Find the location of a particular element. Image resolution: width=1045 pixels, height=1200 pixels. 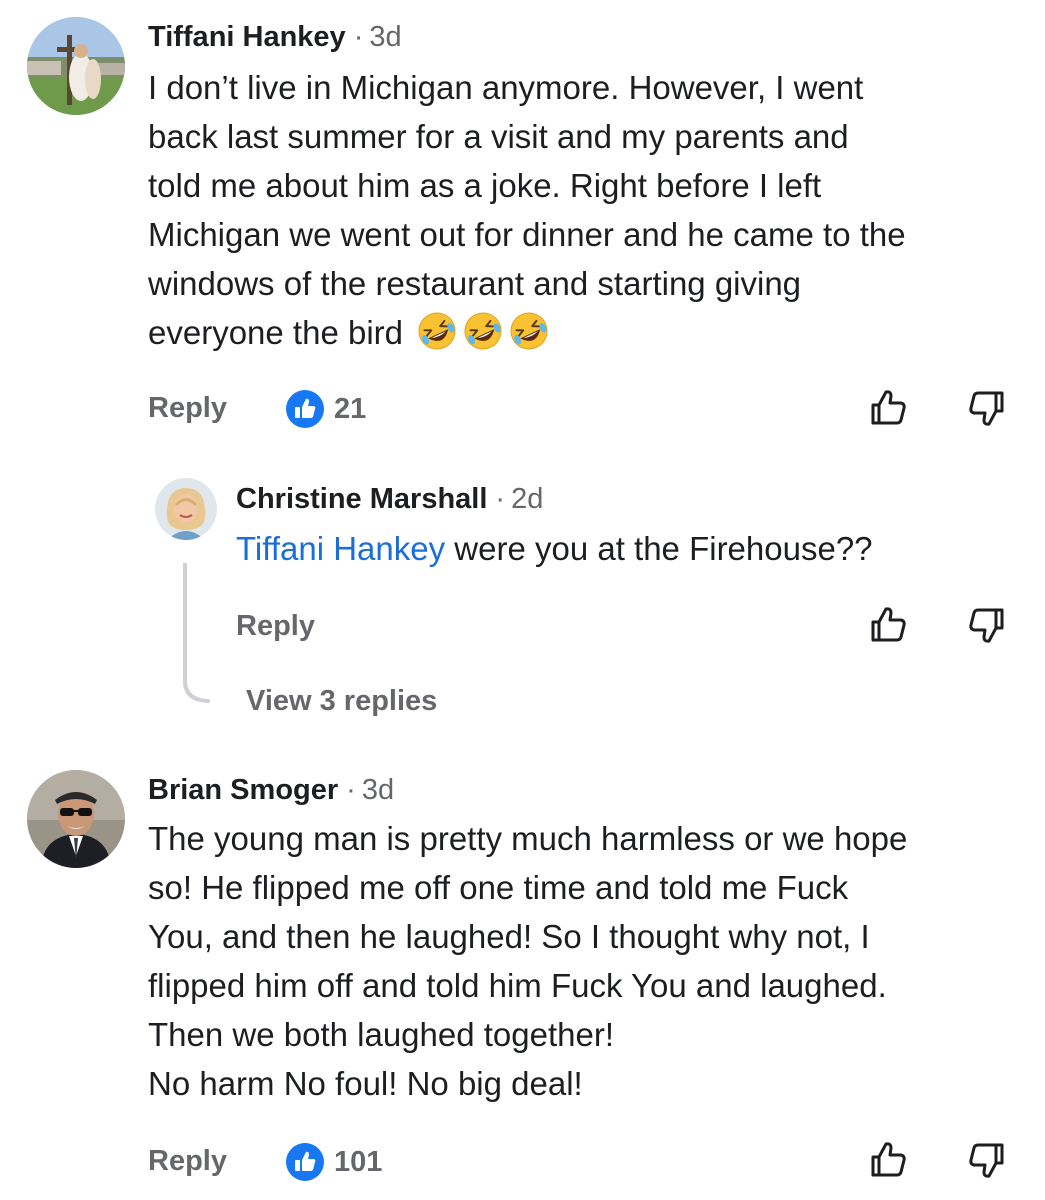

author-name: Christine Marshall is located at coordinates (361, 499).